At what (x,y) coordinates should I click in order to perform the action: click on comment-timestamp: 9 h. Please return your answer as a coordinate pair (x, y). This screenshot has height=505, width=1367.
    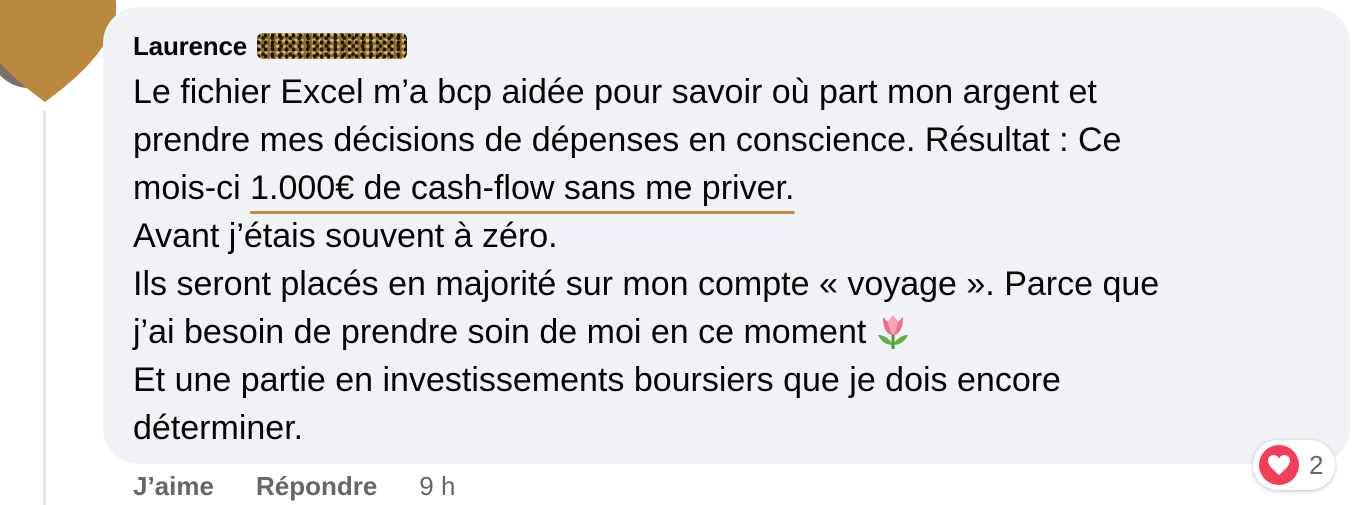
    Looking at the image, I should click on (437, 486).